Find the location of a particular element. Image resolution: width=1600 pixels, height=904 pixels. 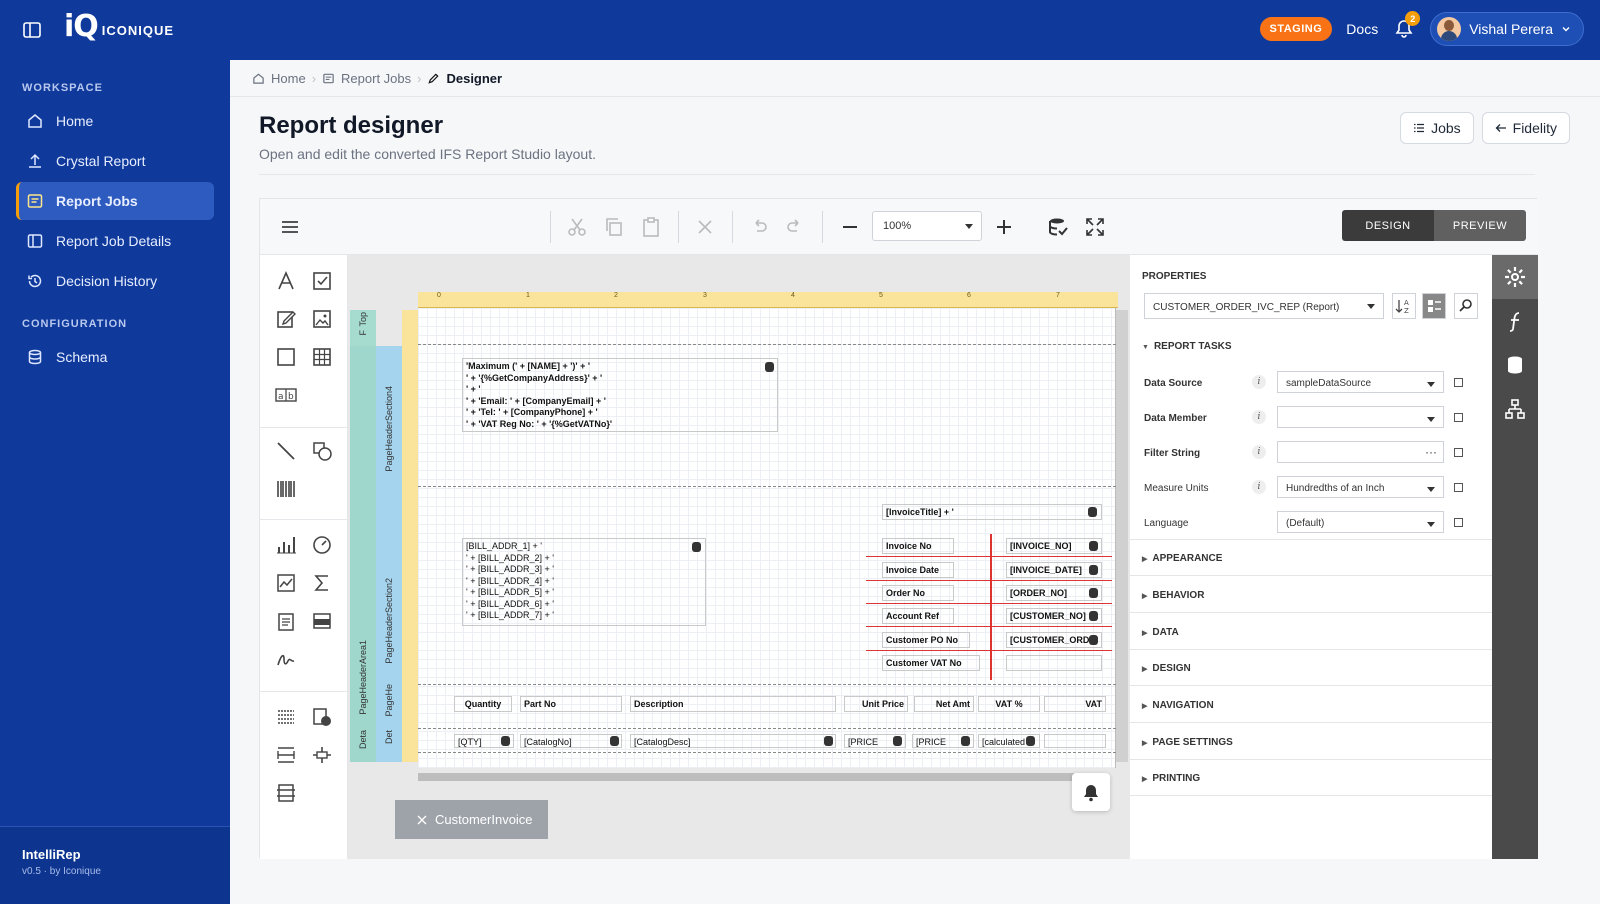

delete-icon is located at coordinates (705, 227).